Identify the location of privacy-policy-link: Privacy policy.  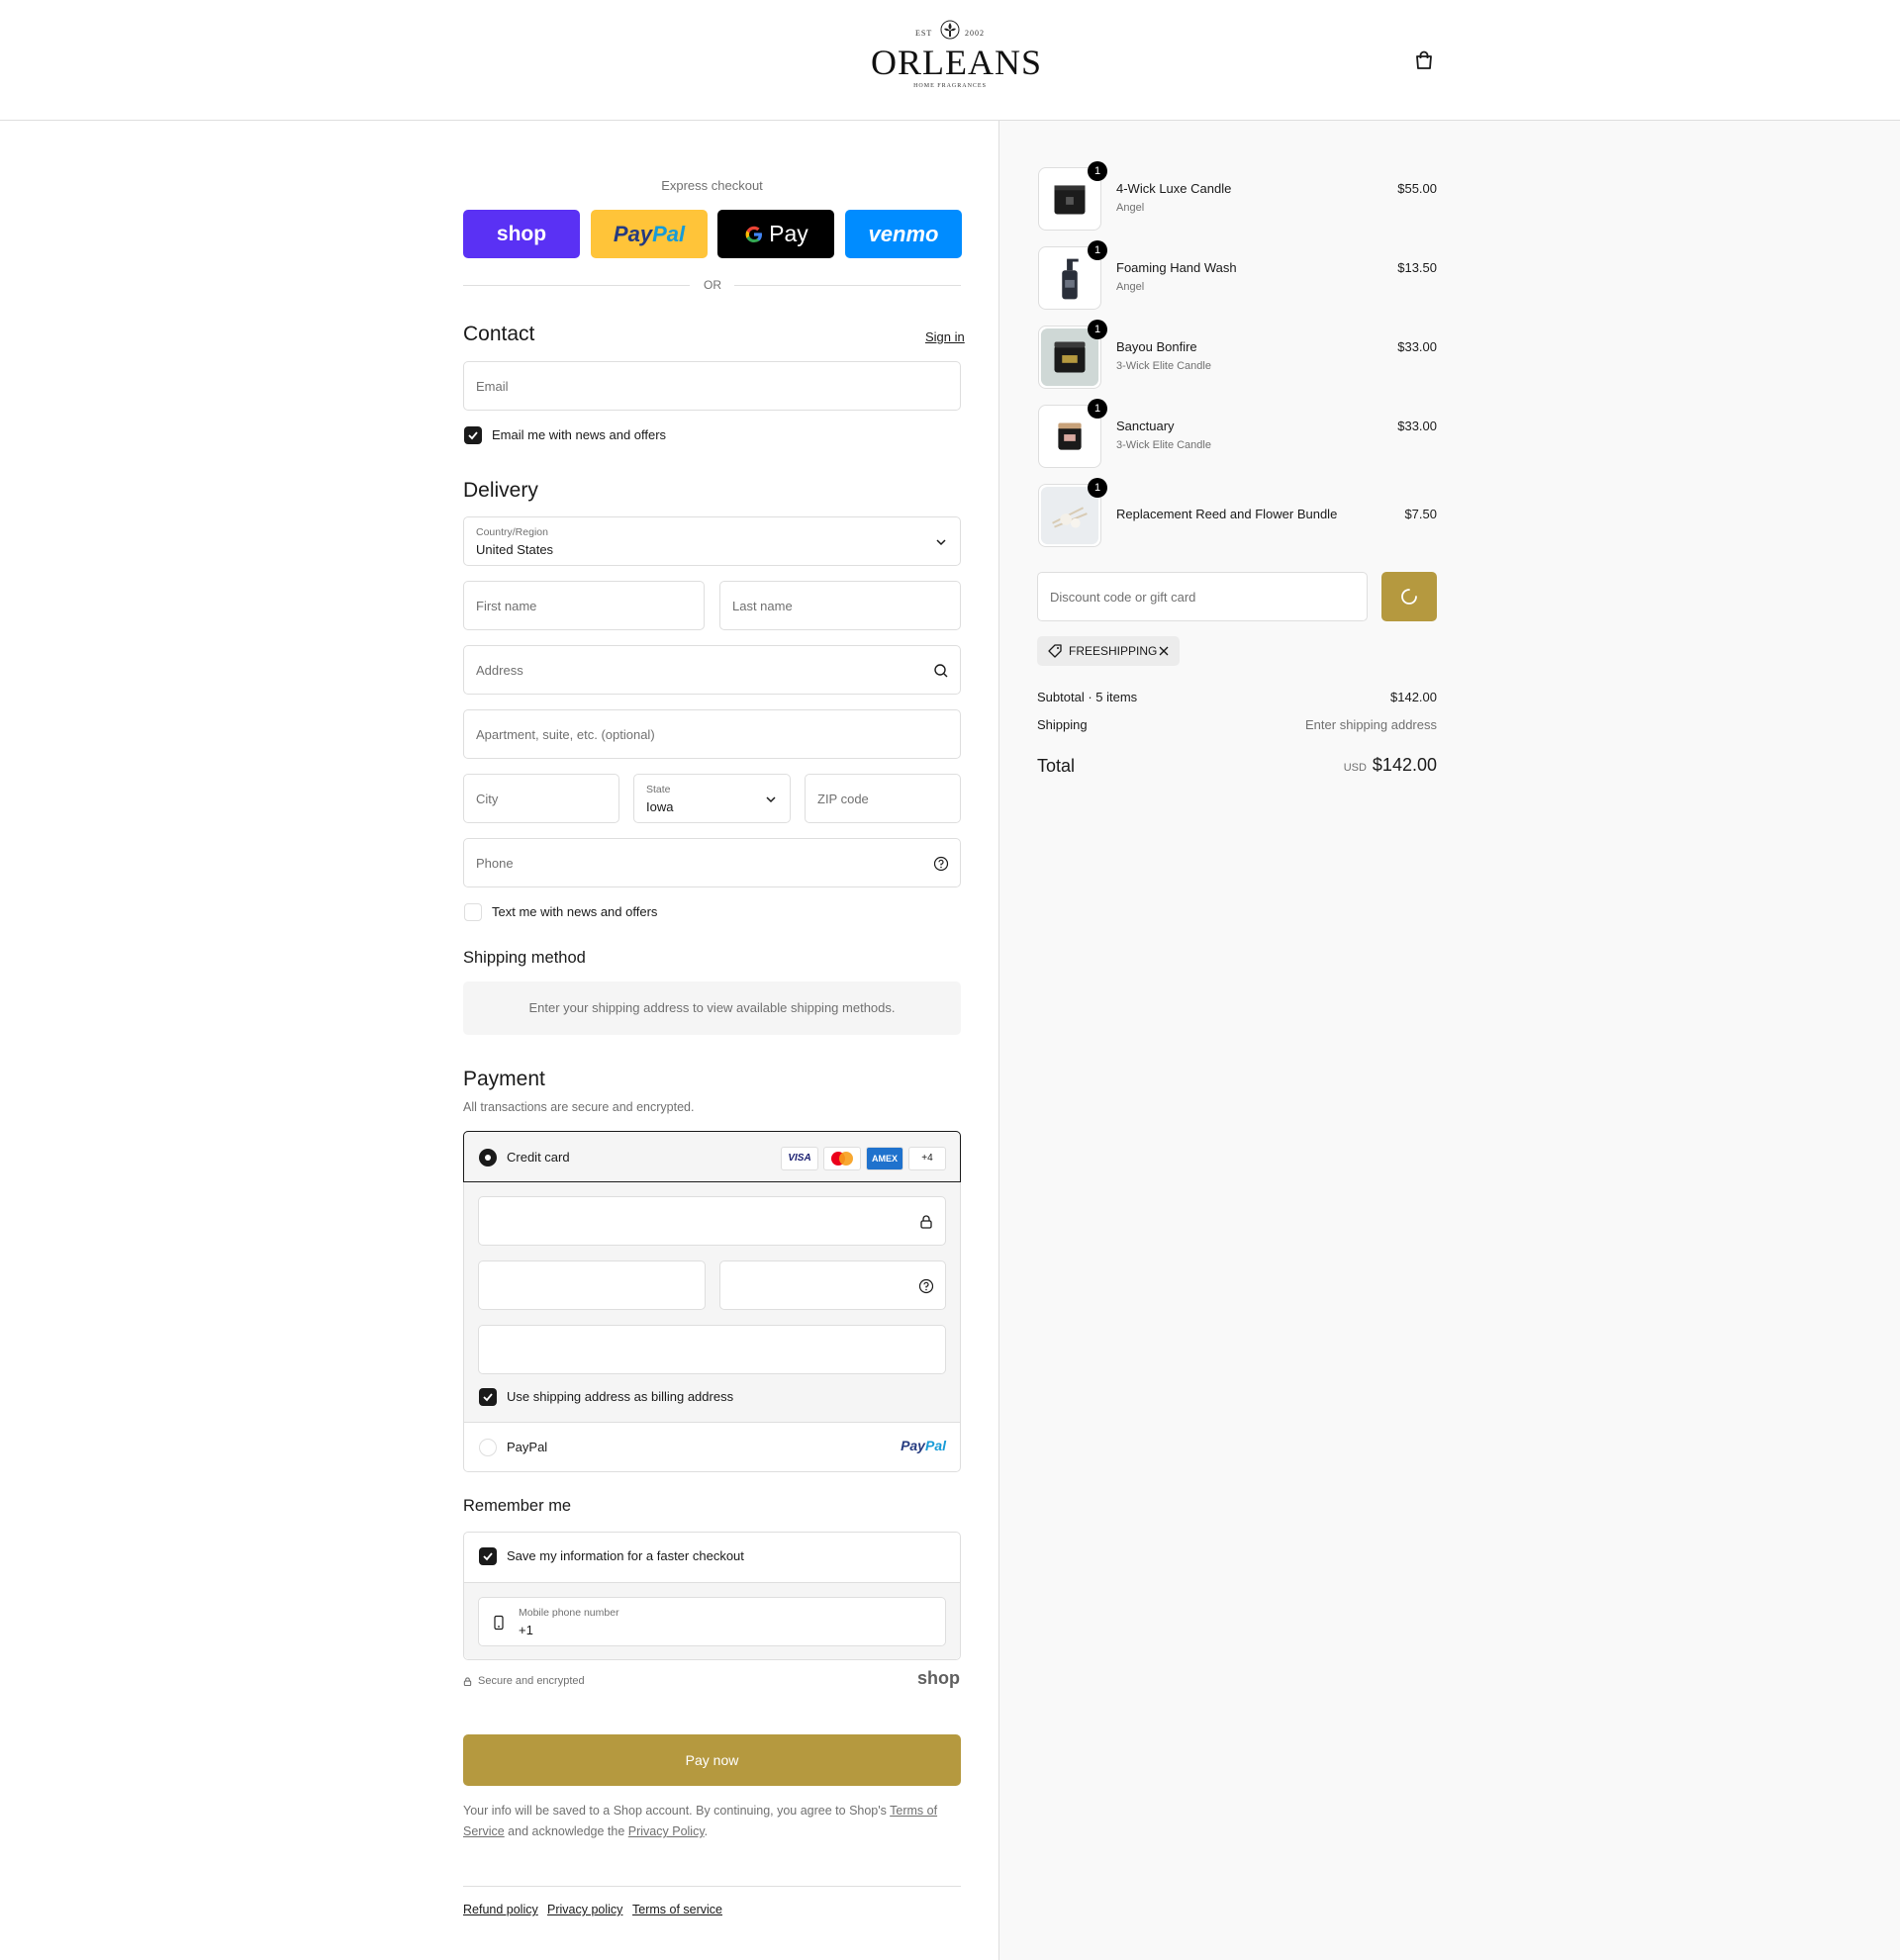
(585, 1909).